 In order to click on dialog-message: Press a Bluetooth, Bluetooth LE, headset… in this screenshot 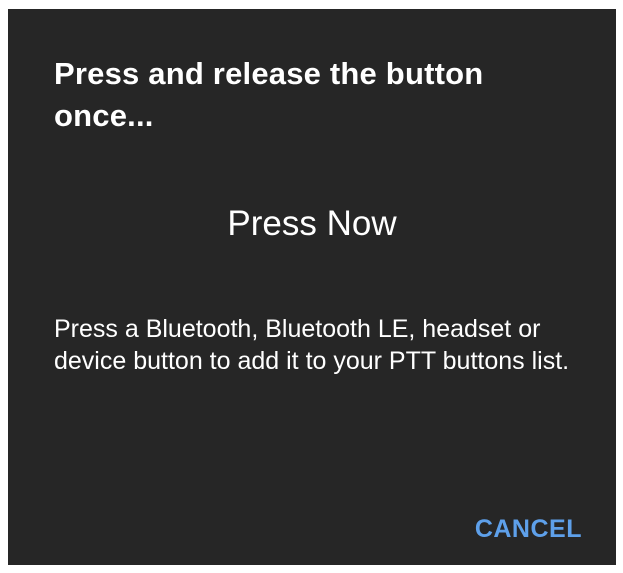, I will do `click(312, 345)`.